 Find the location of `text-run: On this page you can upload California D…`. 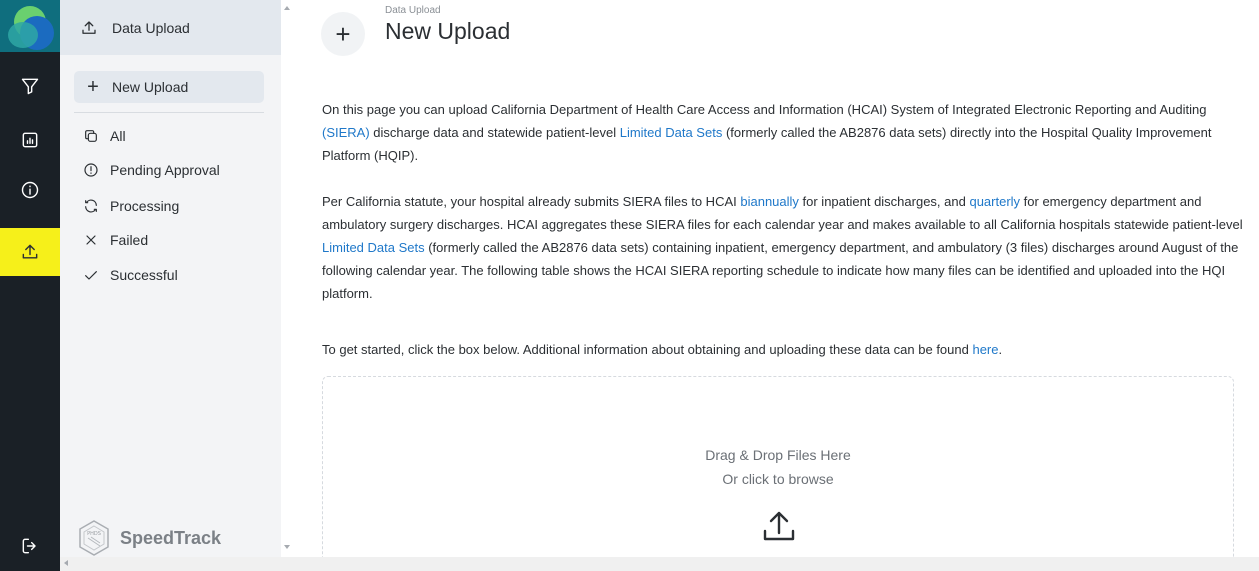

text-run: On this page you can upload California D… is located at coordinates (764, 109).